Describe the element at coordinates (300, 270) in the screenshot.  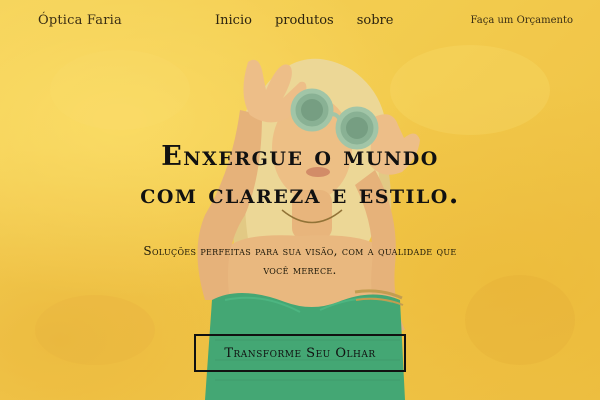
I see `subtitle-line-2: você merece.` at that location.